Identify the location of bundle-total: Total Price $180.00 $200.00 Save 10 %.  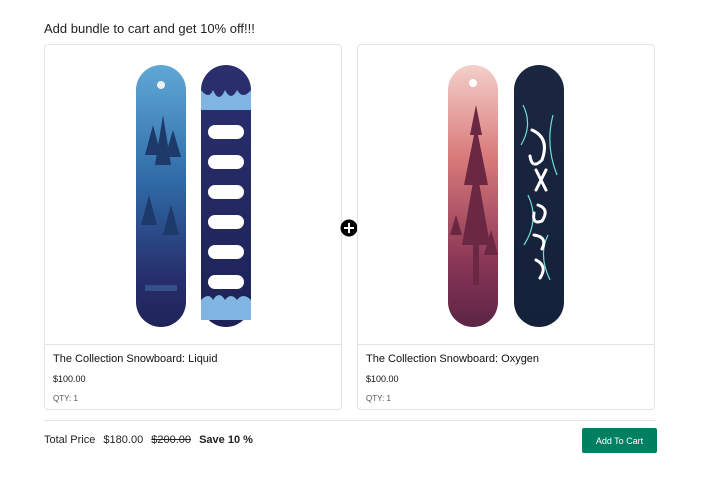
(151, 440).